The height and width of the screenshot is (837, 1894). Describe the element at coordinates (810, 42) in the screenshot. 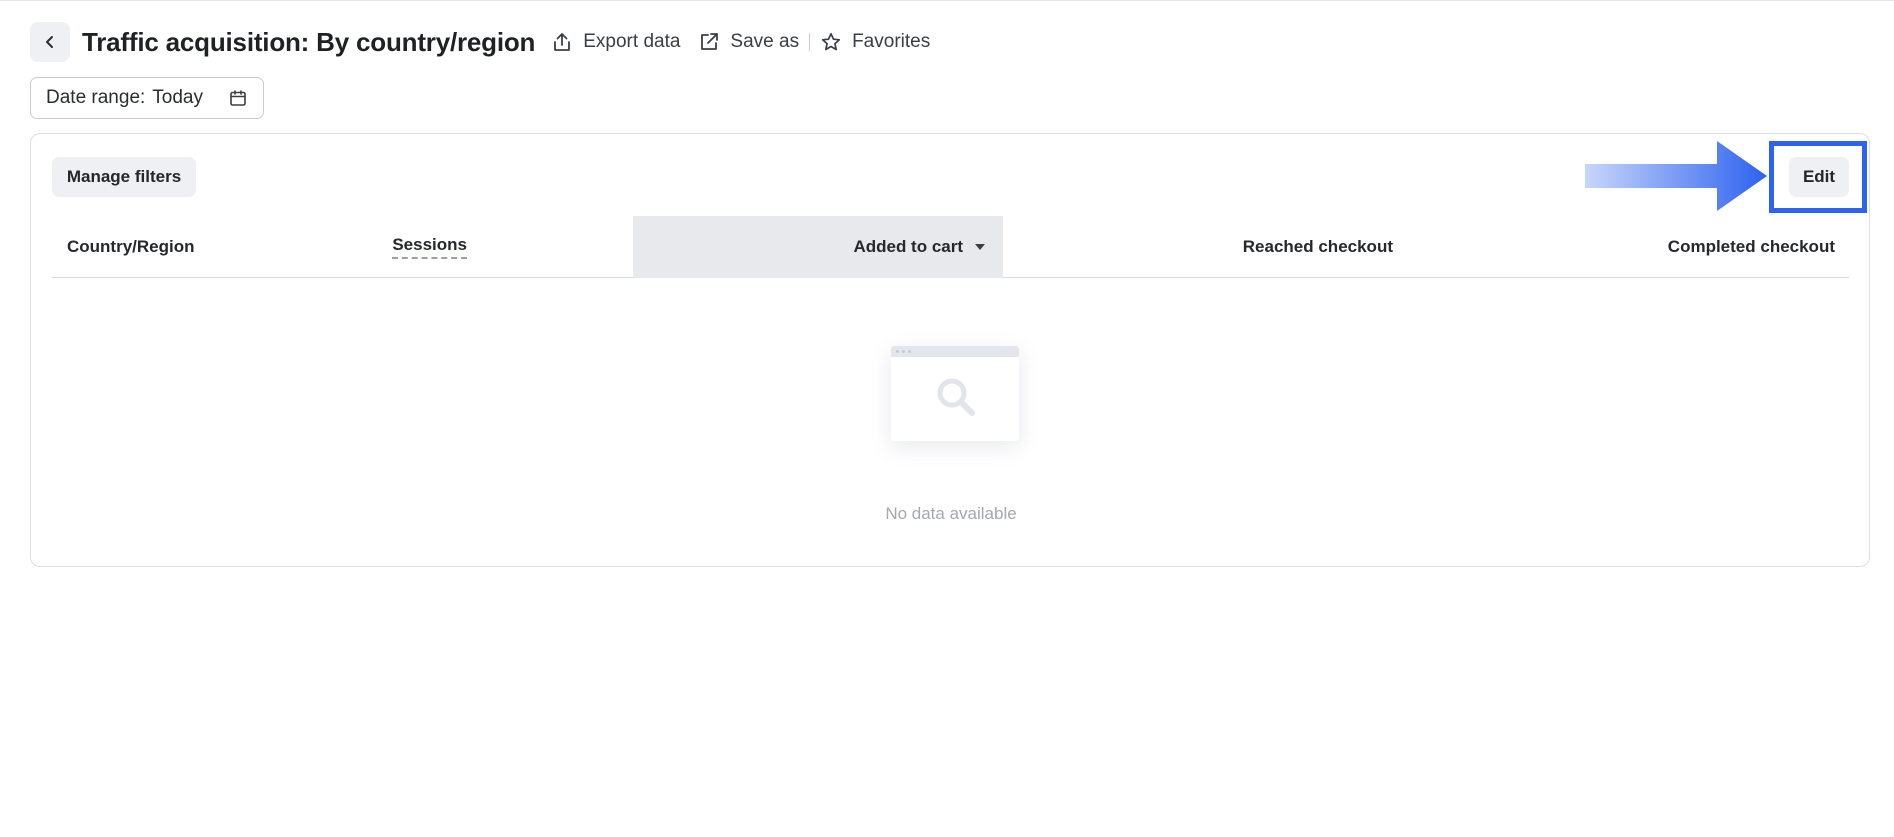

I see `header-separator` at that location.